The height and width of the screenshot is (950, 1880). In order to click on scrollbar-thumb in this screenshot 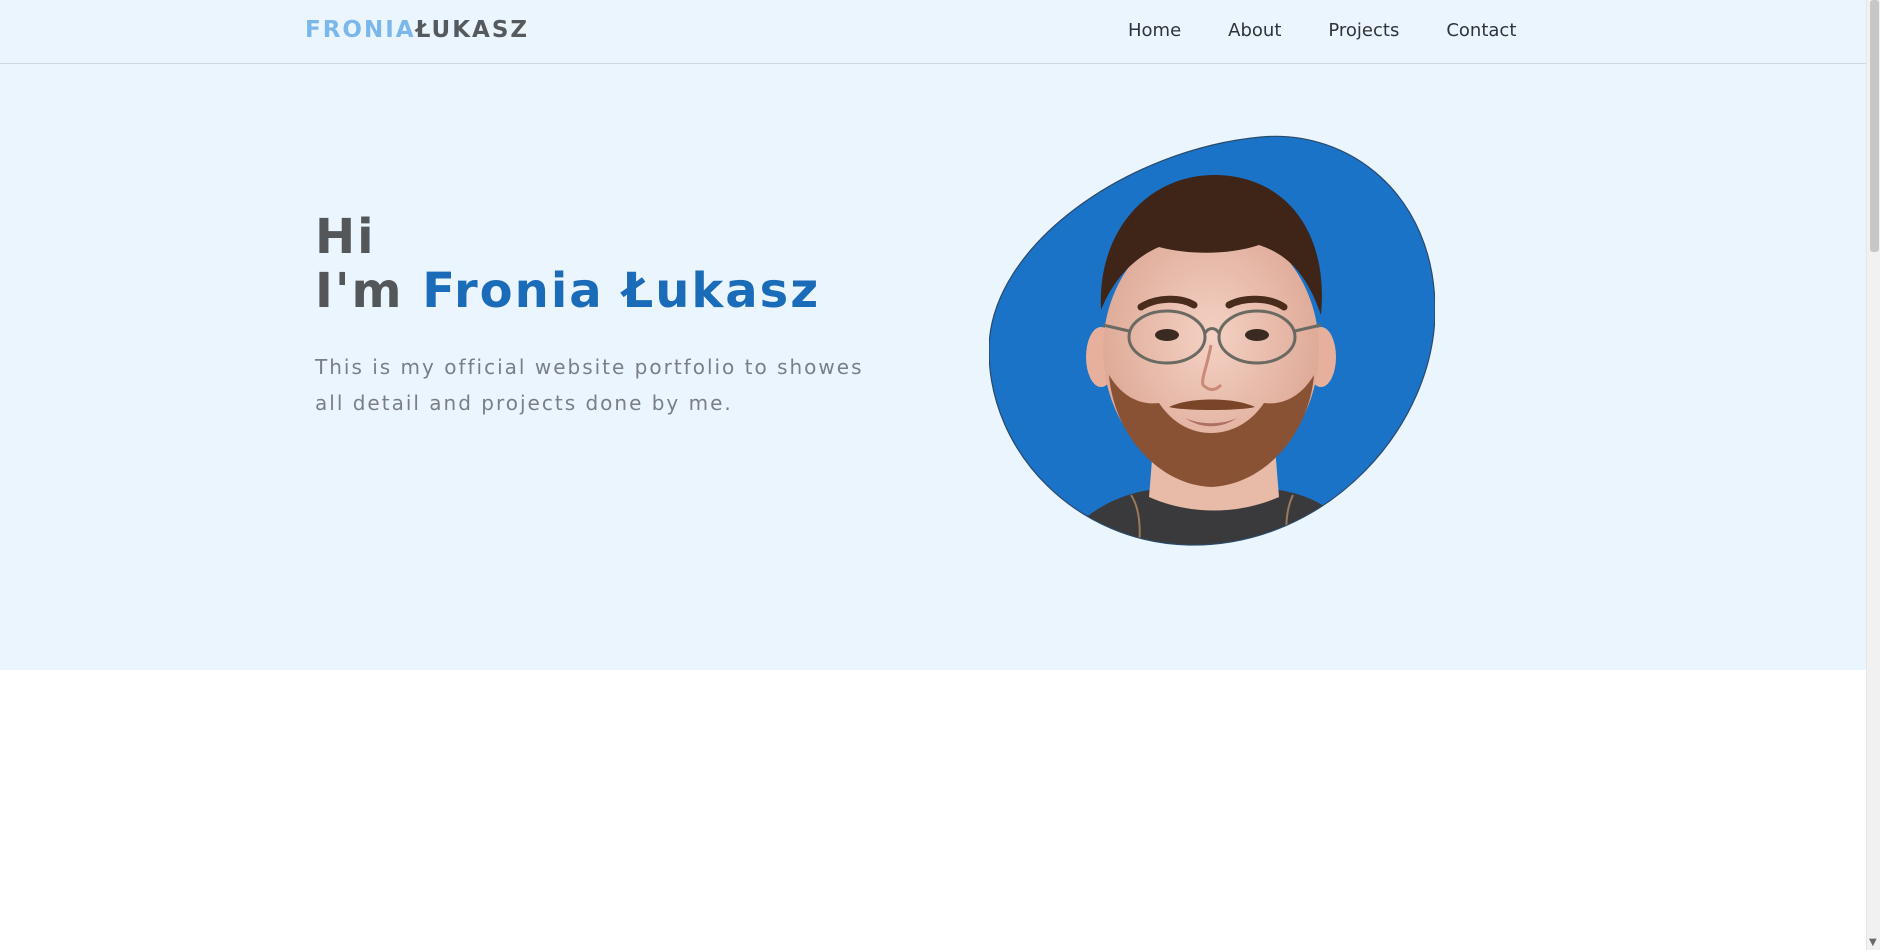, I will do `click(1874, 126)`.